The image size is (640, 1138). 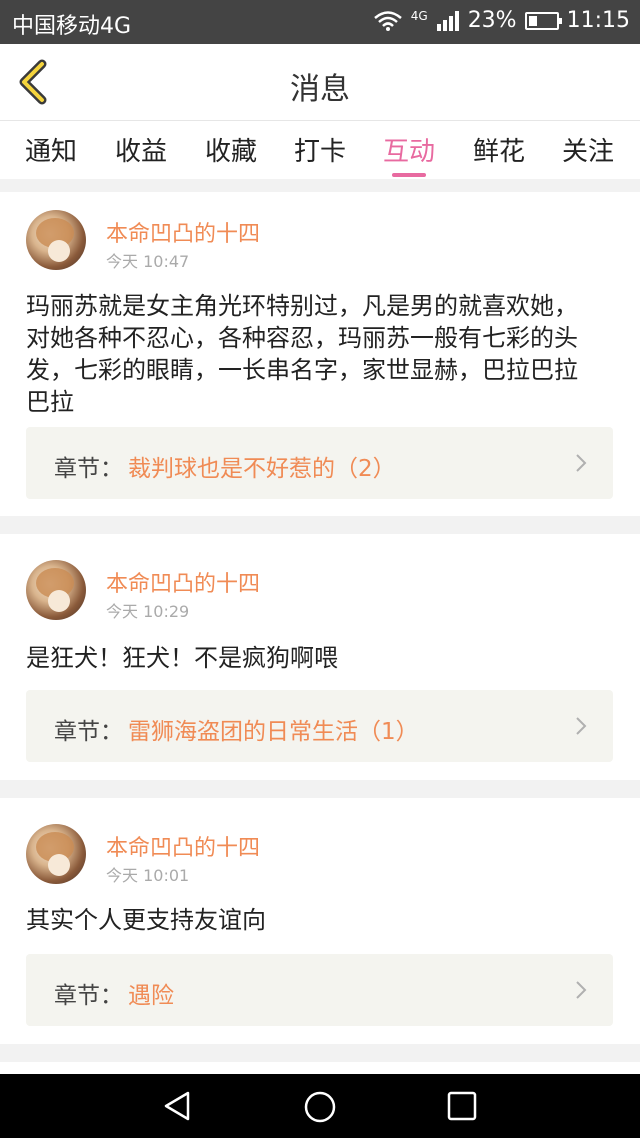 I want to click on chapter-link: 章节： 雷狮海盗团的日常生活（1）, so click(x=319, y=726).